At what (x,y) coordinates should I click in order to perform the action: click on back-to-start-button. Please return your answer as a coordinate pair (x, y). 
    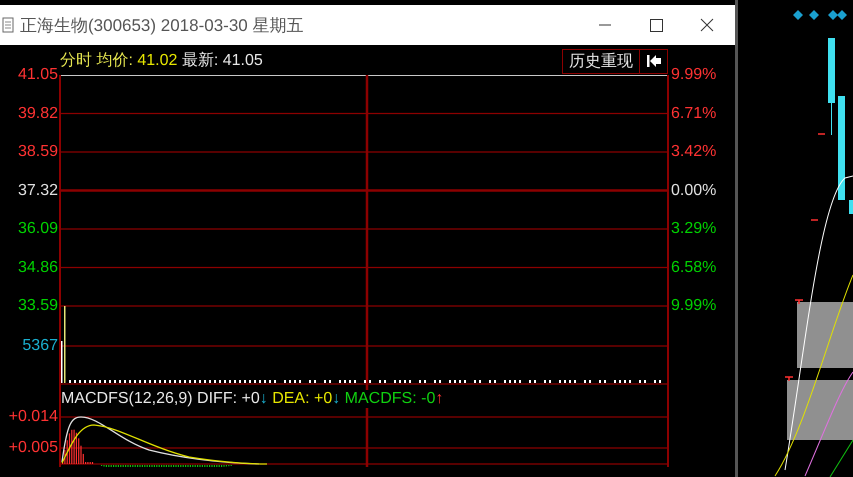
    Looking at the image, I should click on (654, 61).